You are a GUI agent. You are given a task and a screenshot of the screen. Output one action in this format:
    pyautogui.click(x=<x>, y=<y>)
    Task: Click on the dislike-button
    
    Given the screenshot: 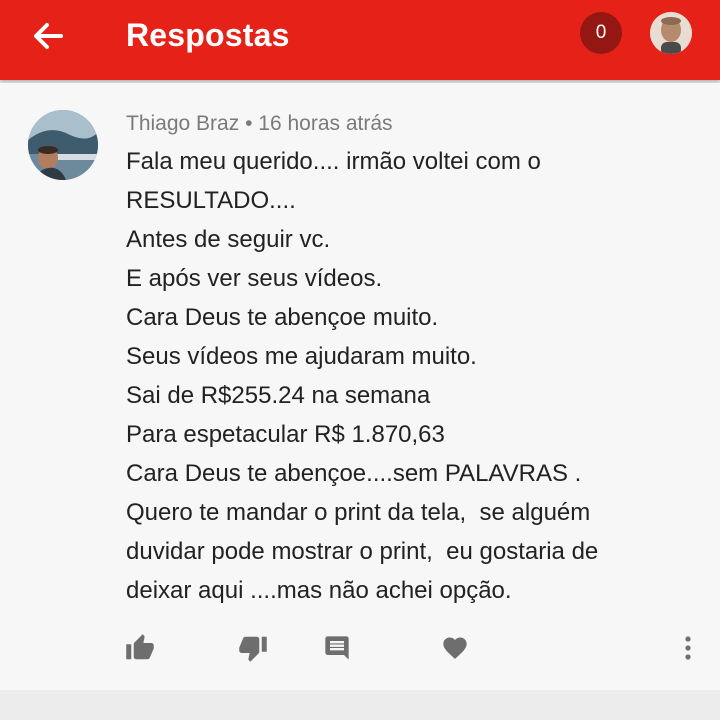 What is the action you would take?
    pyautogui.click(x=253, y=648)
    